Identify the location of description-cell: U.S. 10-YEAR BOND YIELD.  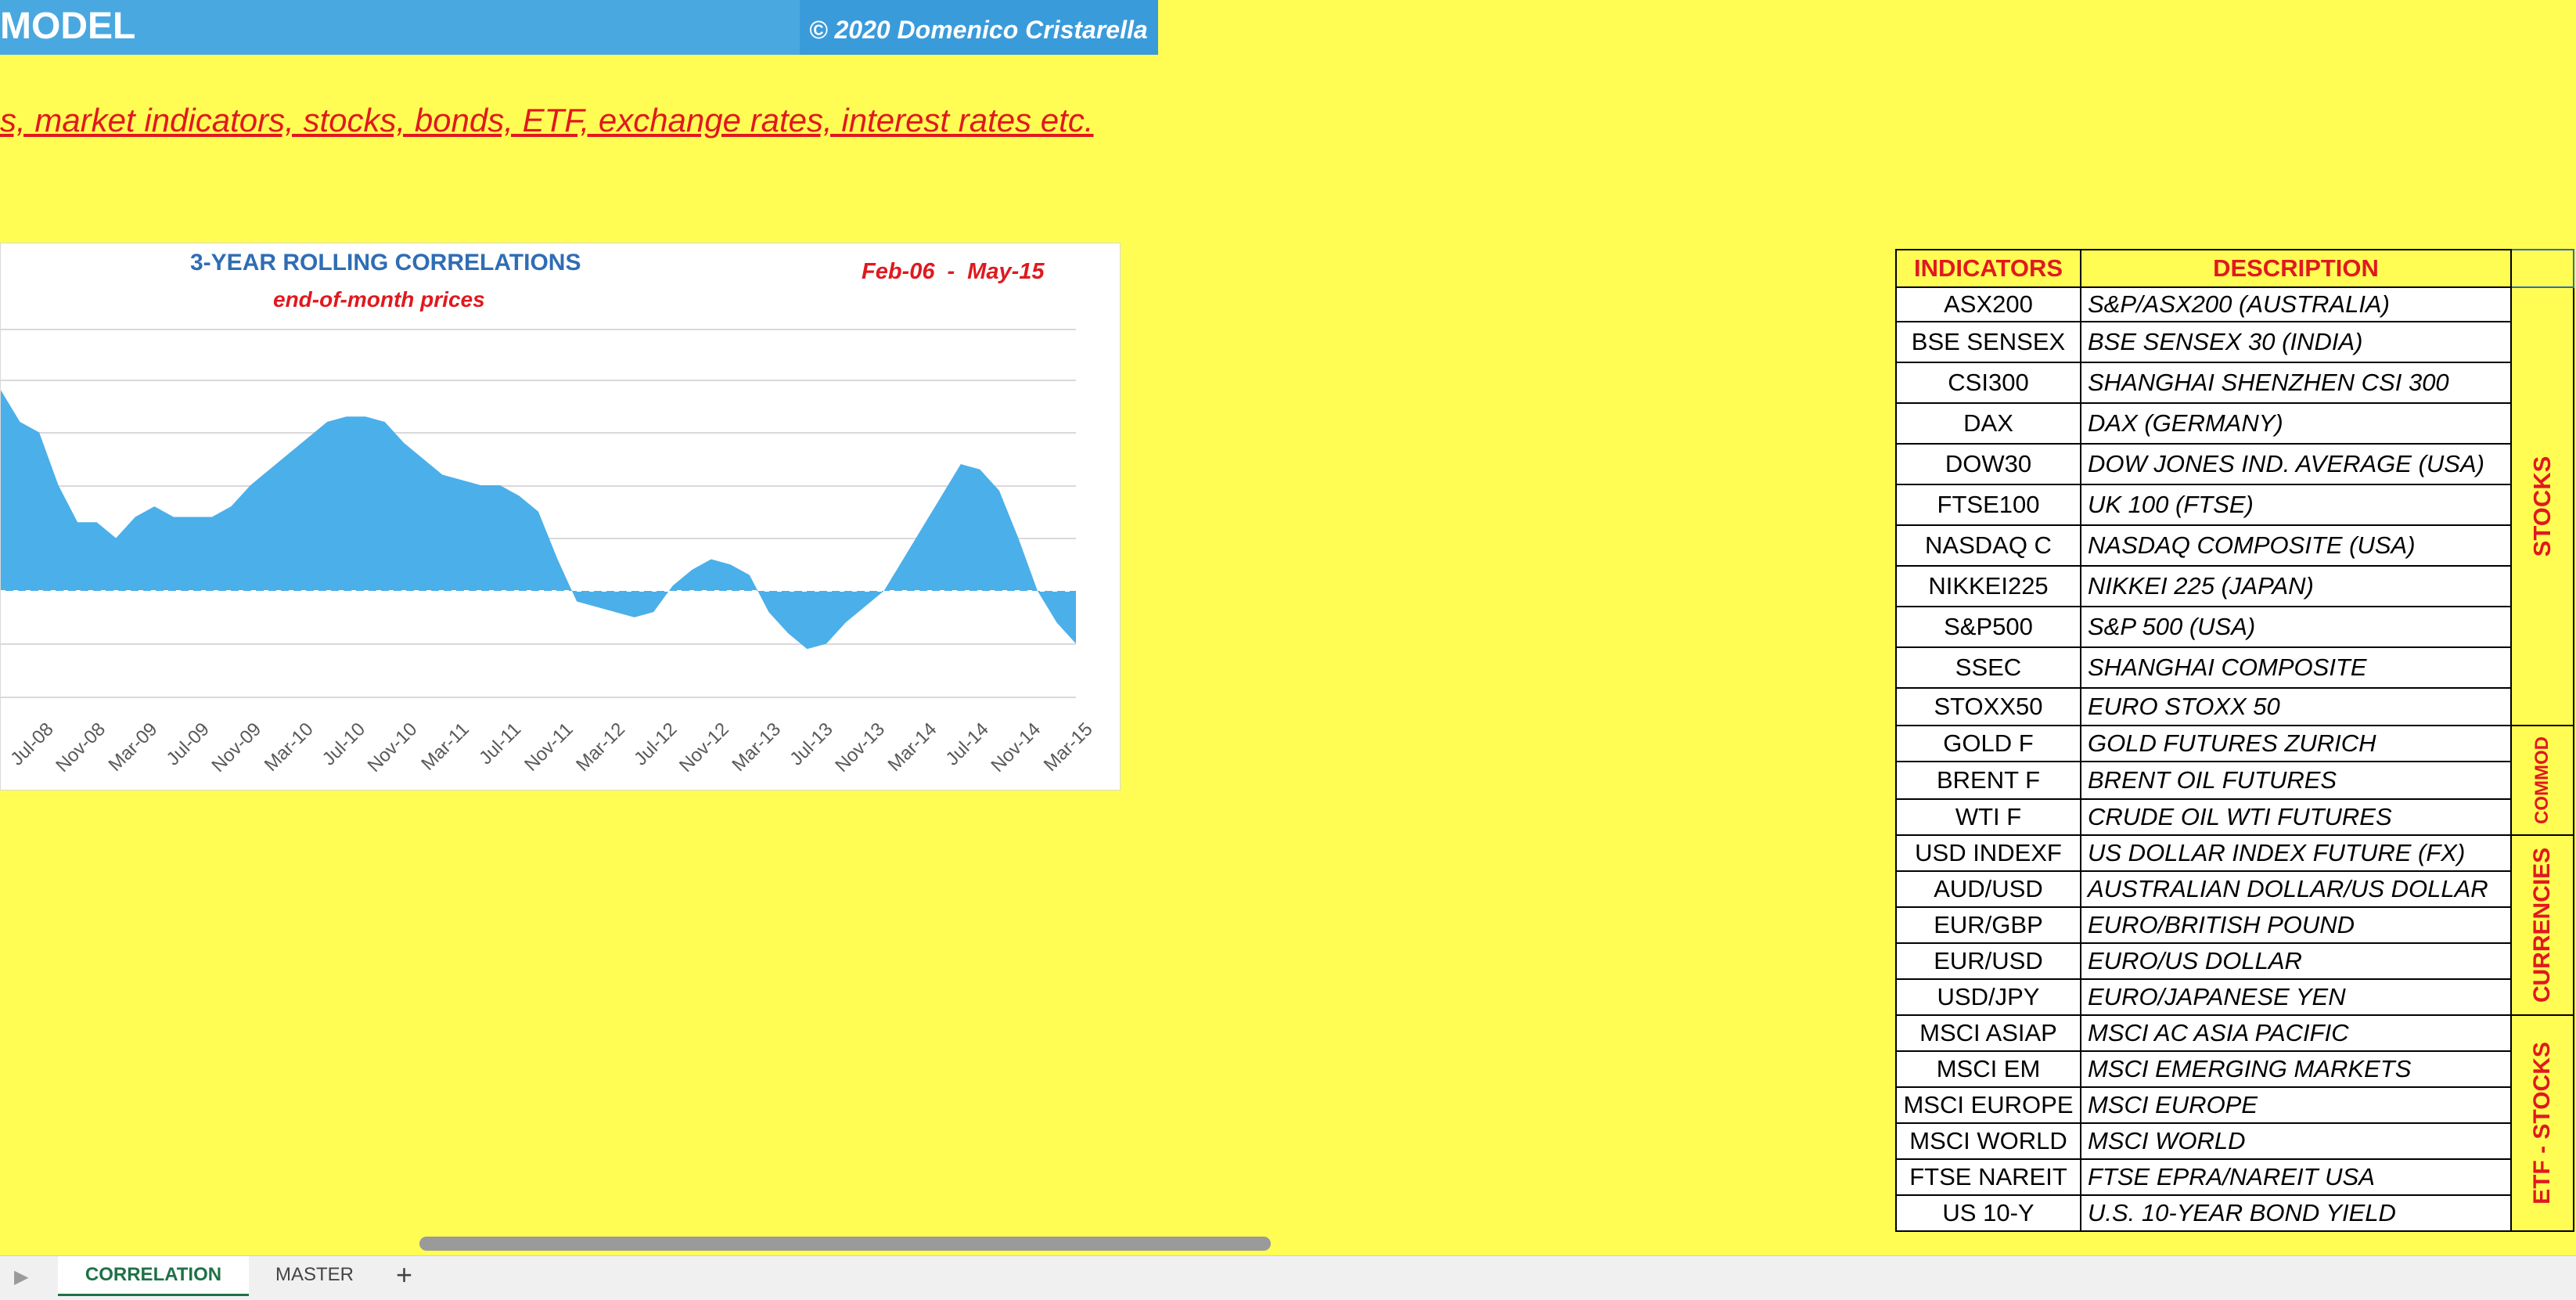
(2296, 1213).